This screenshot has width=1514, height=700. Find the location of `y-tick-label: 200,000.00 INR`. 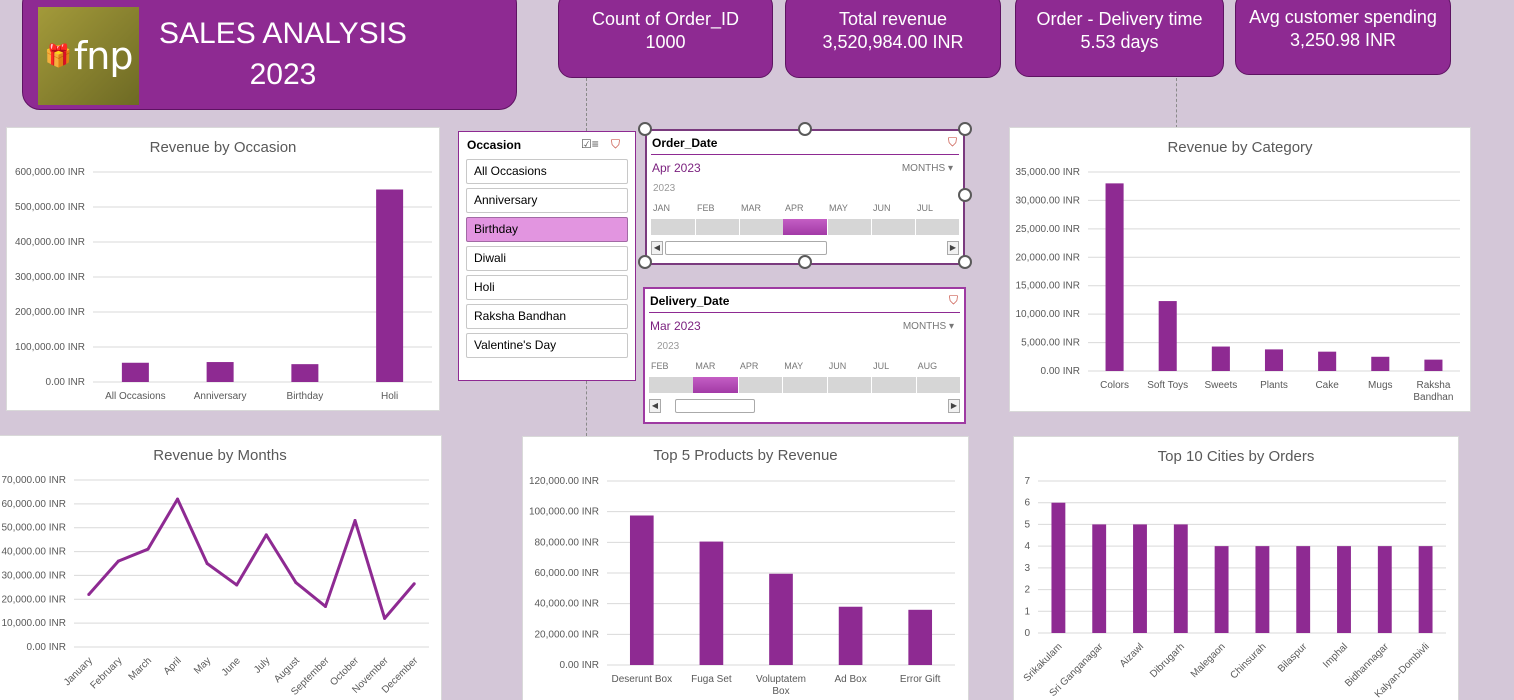

y-tick-label: 200,000.00 INR is located at coordinates (50, 312).